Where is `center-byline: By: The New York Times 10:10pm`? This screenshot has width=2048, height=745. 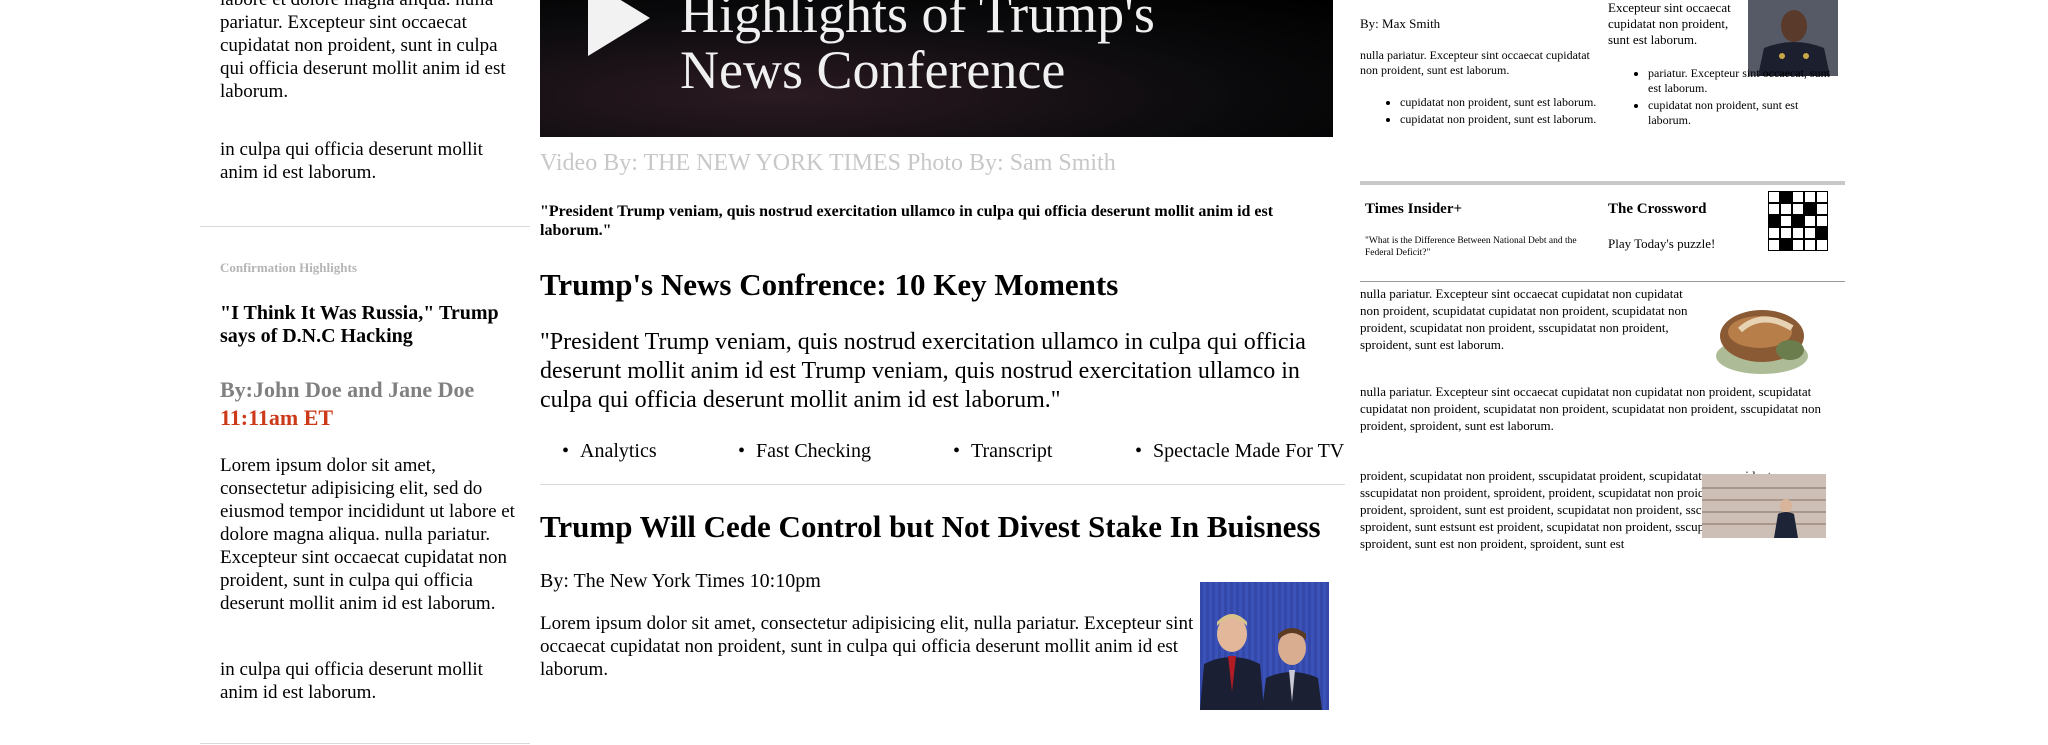
center-byline: By: The New York Times 10:10pm is located at coordinates (680, 581).